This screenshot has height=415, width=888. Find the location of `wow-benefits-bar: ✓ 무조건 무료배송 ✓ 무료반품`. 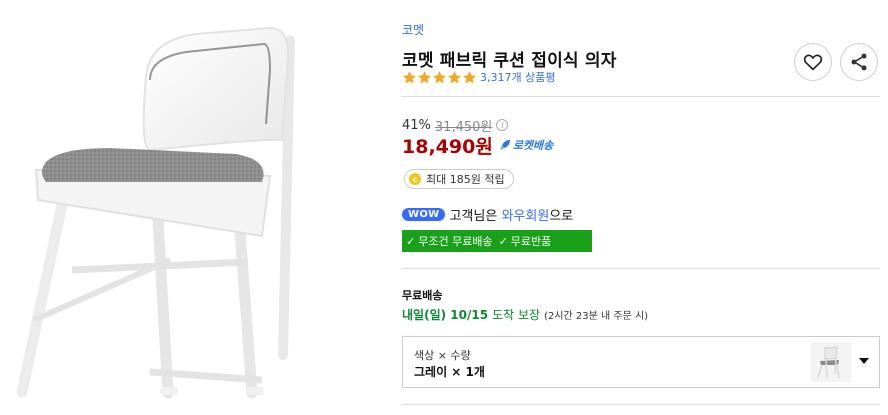

wow-benefits-bar: ✓ 무조건 무료배송 ✓ 무료반품 is located at coordinates (497, 241).